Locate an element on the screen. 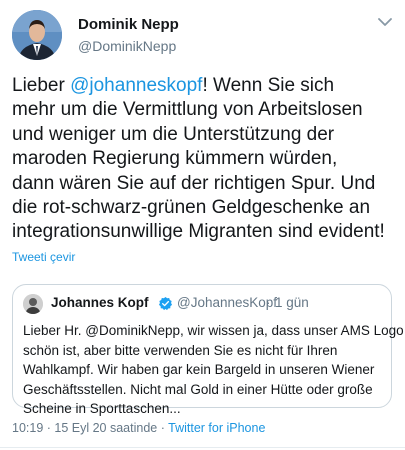 This screenshot has width=405, height=450. author-avatar is located at coordinates (37, 35).